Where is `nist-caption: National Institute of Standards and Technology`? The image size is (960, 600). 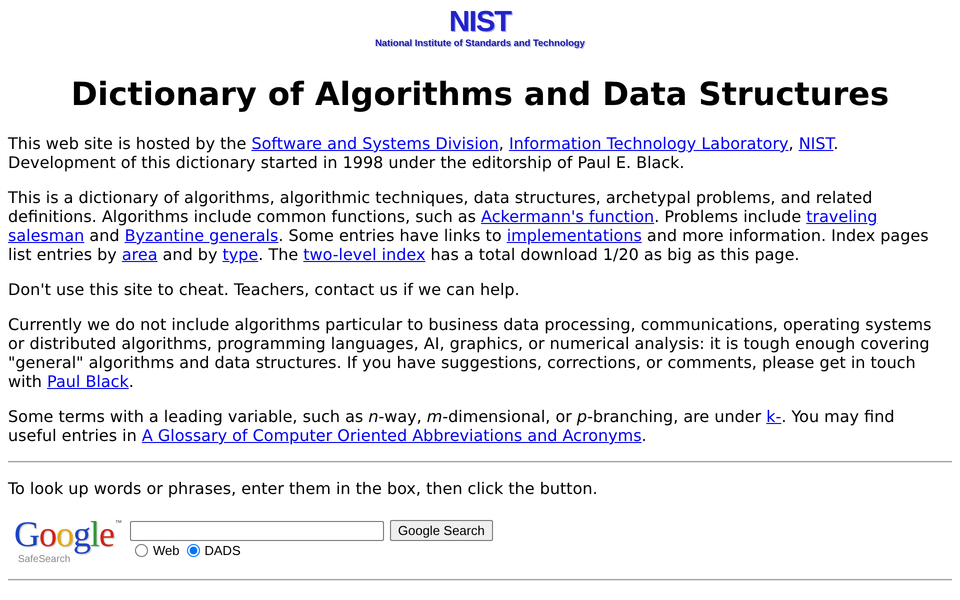 nist-caption: National Institute of Standards and Technology is located at coordinates (480, 43).